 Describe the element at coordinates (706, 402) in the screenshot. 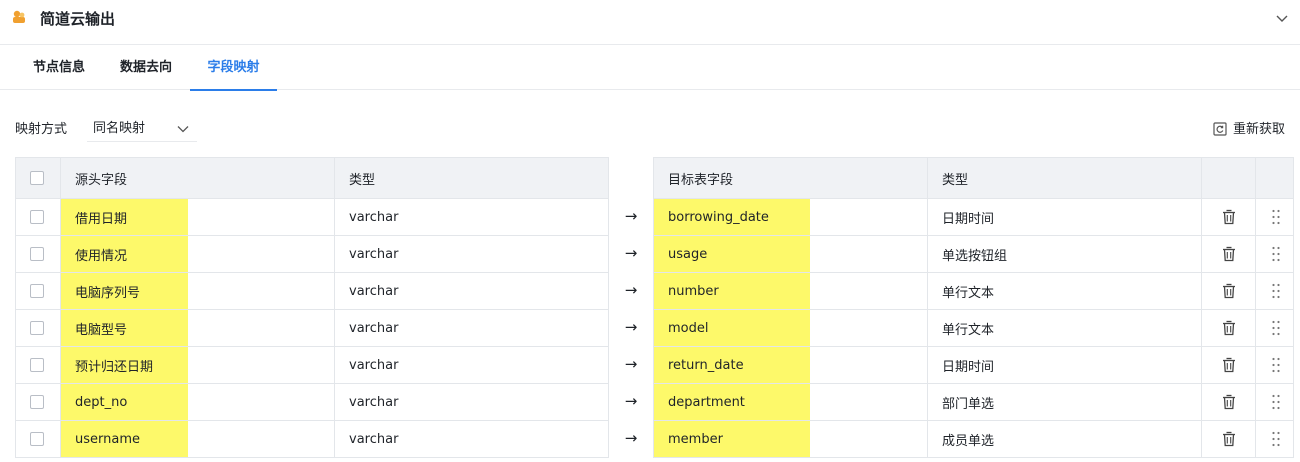

I see `target-field-name: department` at that location.